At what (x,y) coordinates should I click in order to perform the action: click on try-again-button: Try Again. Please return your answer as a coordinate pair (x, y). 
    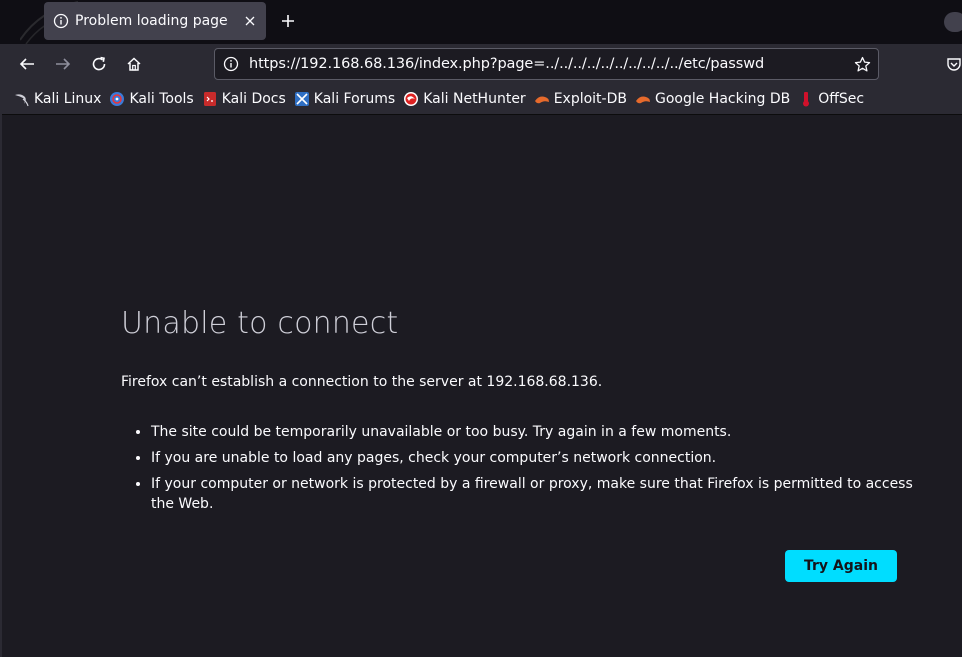
    Looking at the image, I should click on (841, 566).